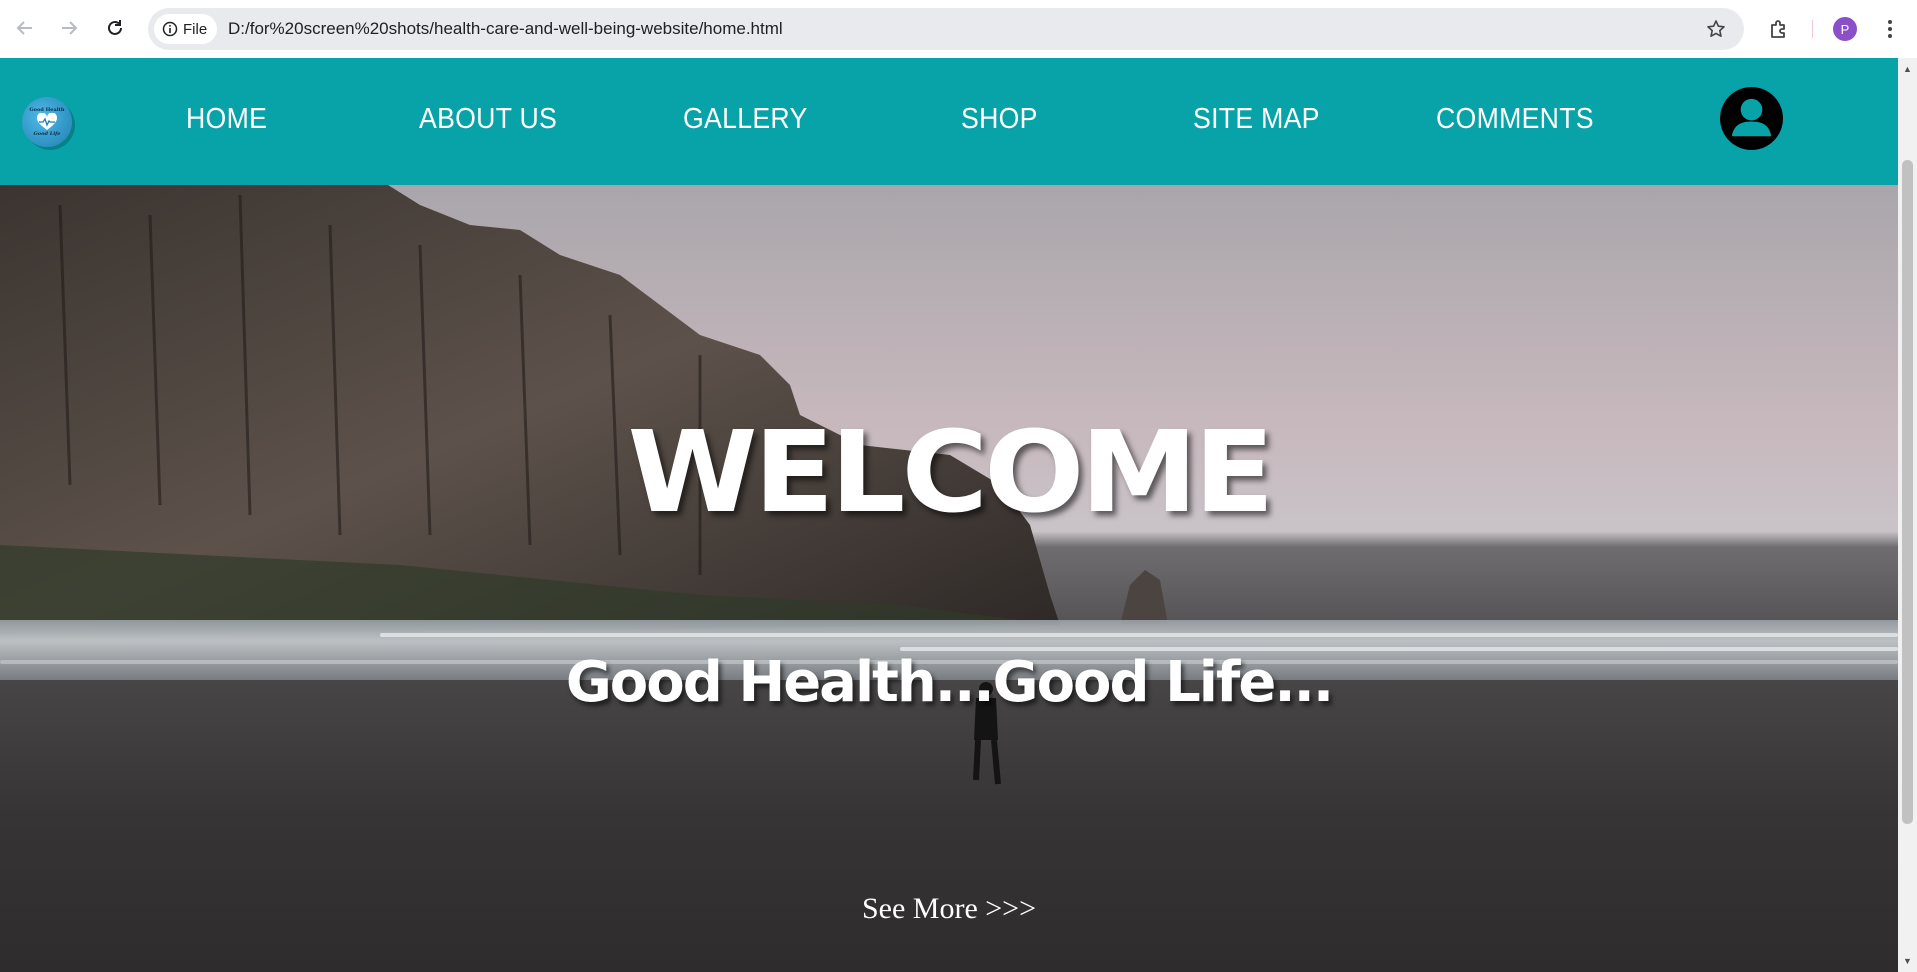  Describe the element at coordinates (1907, 69) in the screenshot. I see `scroll-up-icon: ▲` at that location.